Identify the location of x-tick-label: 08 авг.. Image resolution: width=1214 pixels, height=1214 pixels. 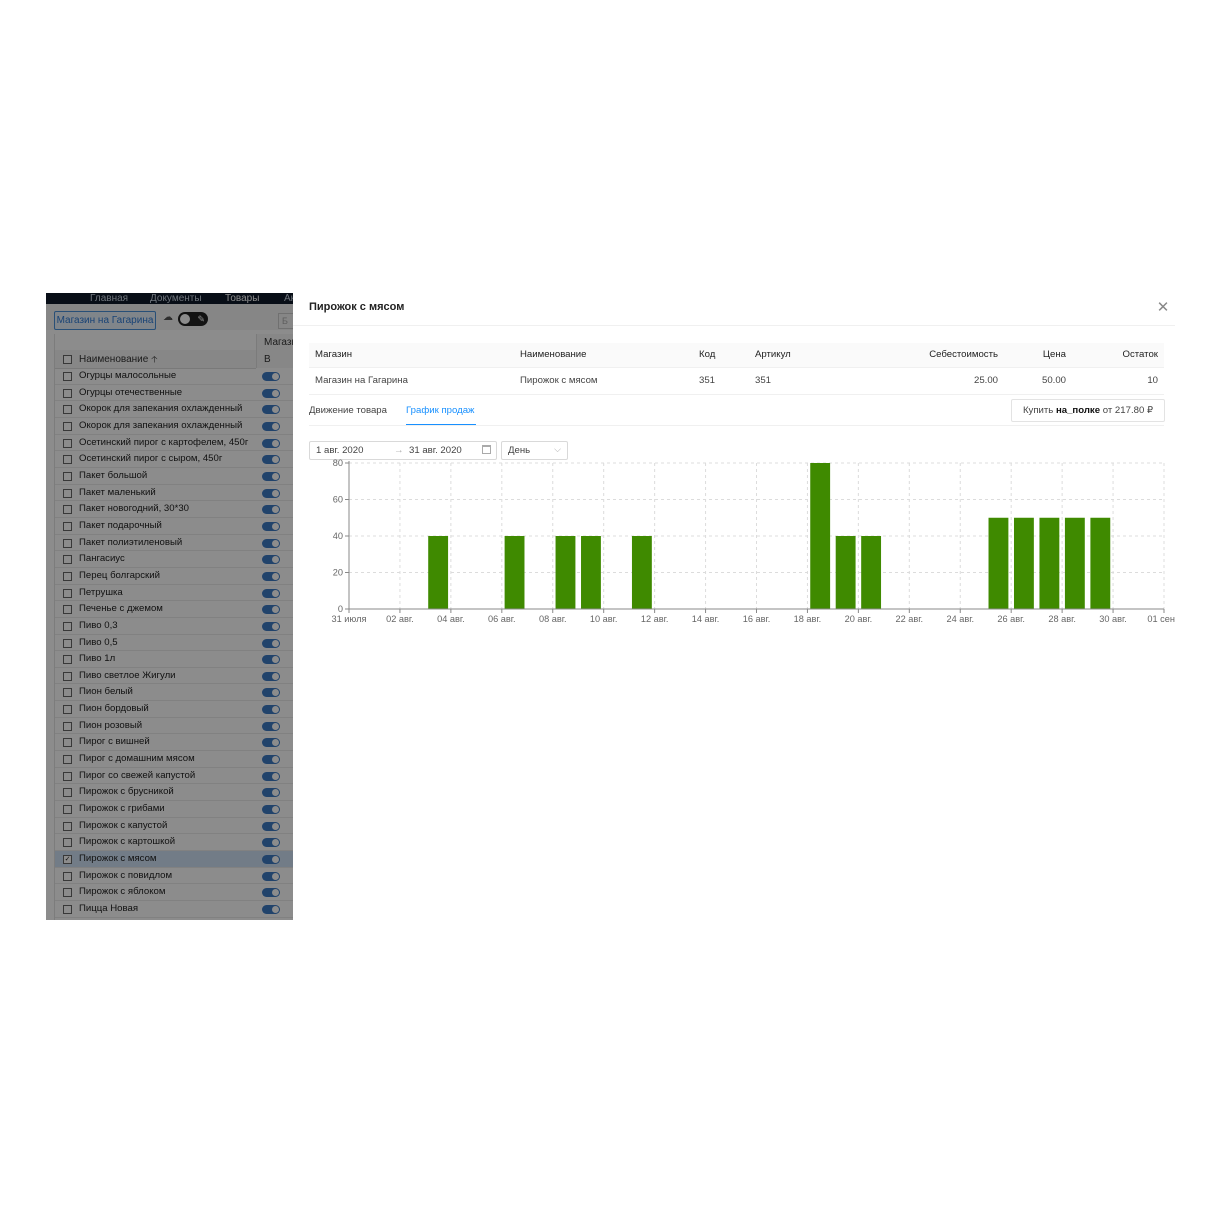
(553, 619).